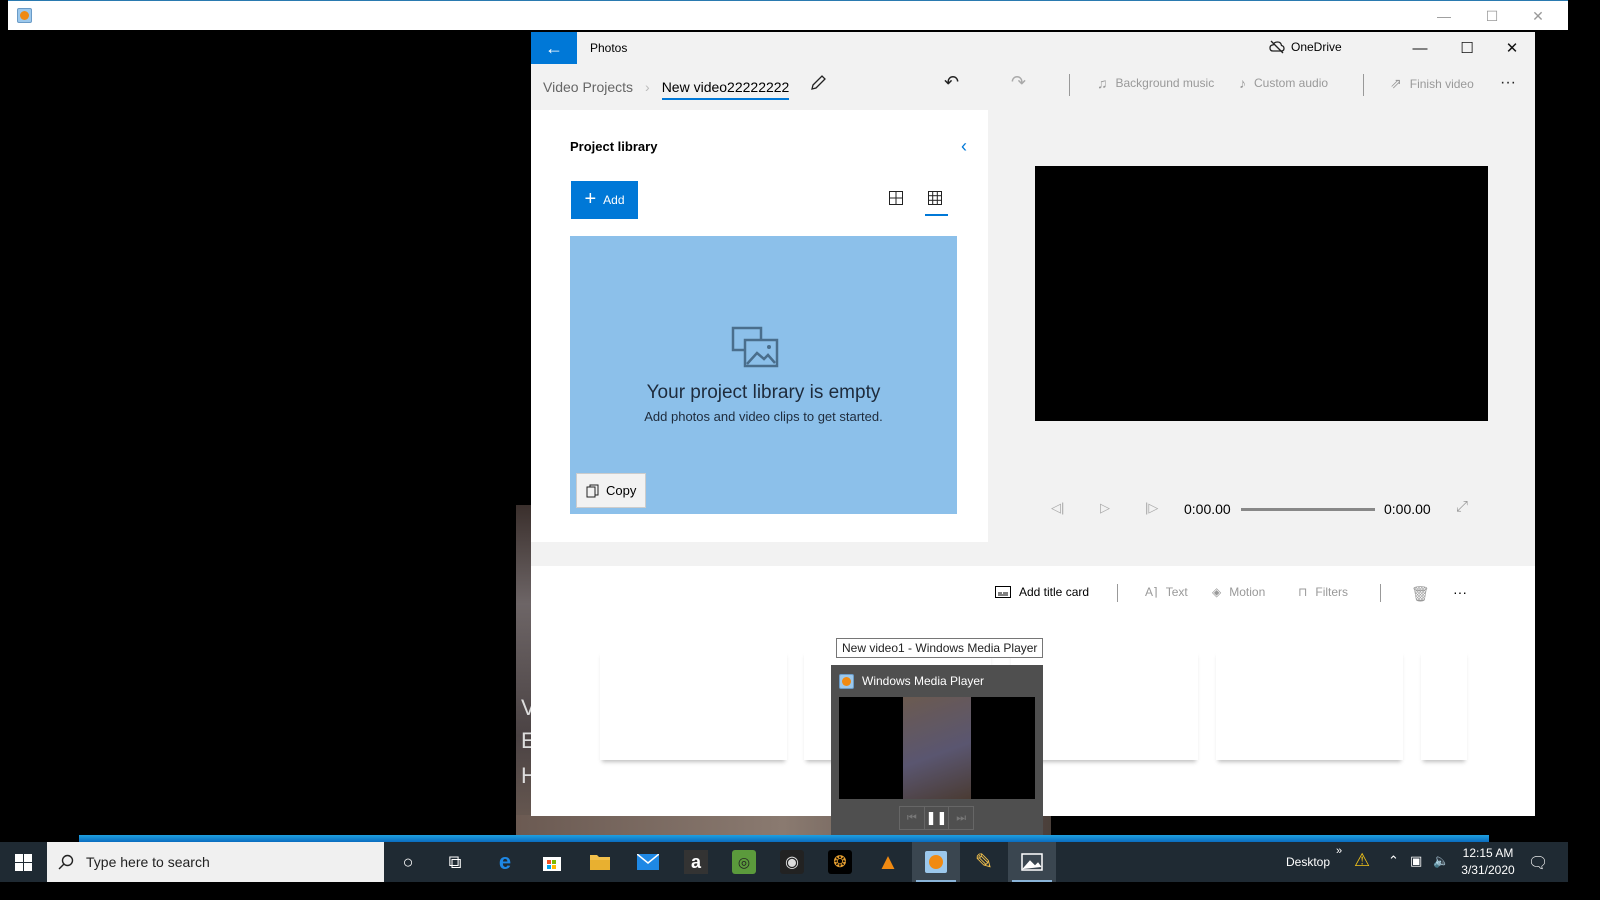 Image resolution: width=1600 pixels, height=900 pixels. Describe the element at coordinates (1488, 870) in the screenshot. I see `clock-date: 3/31/2020` at that location.